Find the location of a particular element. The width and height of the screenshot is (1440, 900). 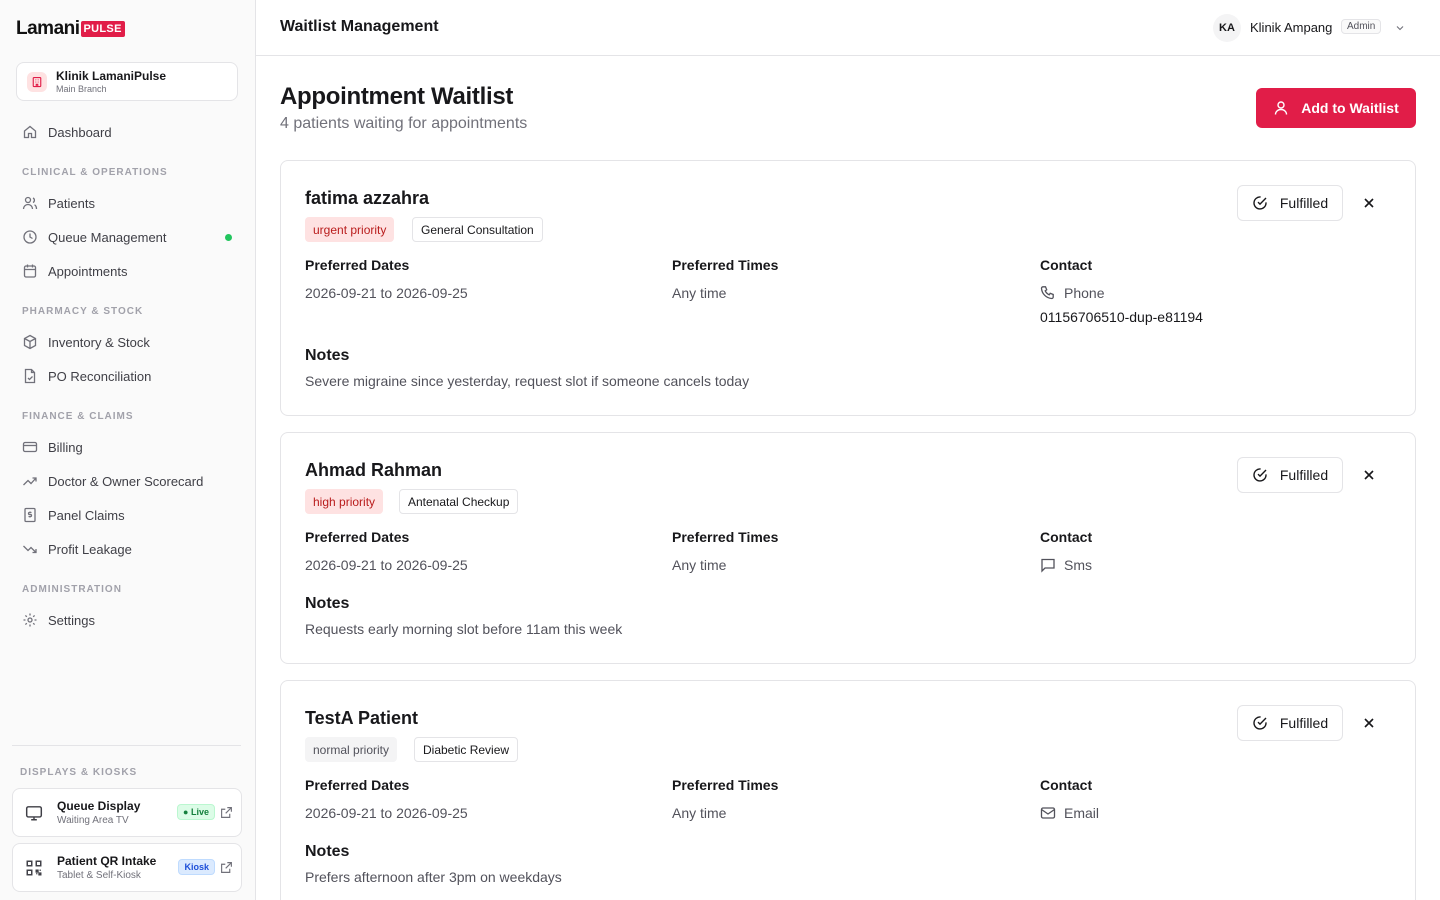

contact-method: Email is located at coordinates (1069, 813).